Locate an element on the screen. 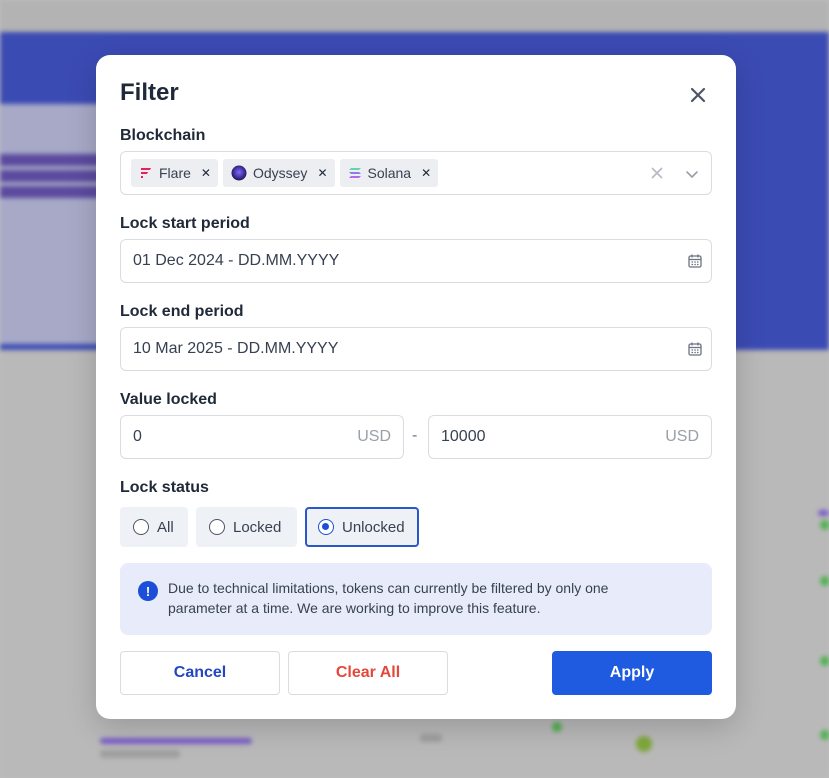 The width and height of the screenshot is (829, 778). lock-start-label: Lock start period is located at coordinates (185, 223).